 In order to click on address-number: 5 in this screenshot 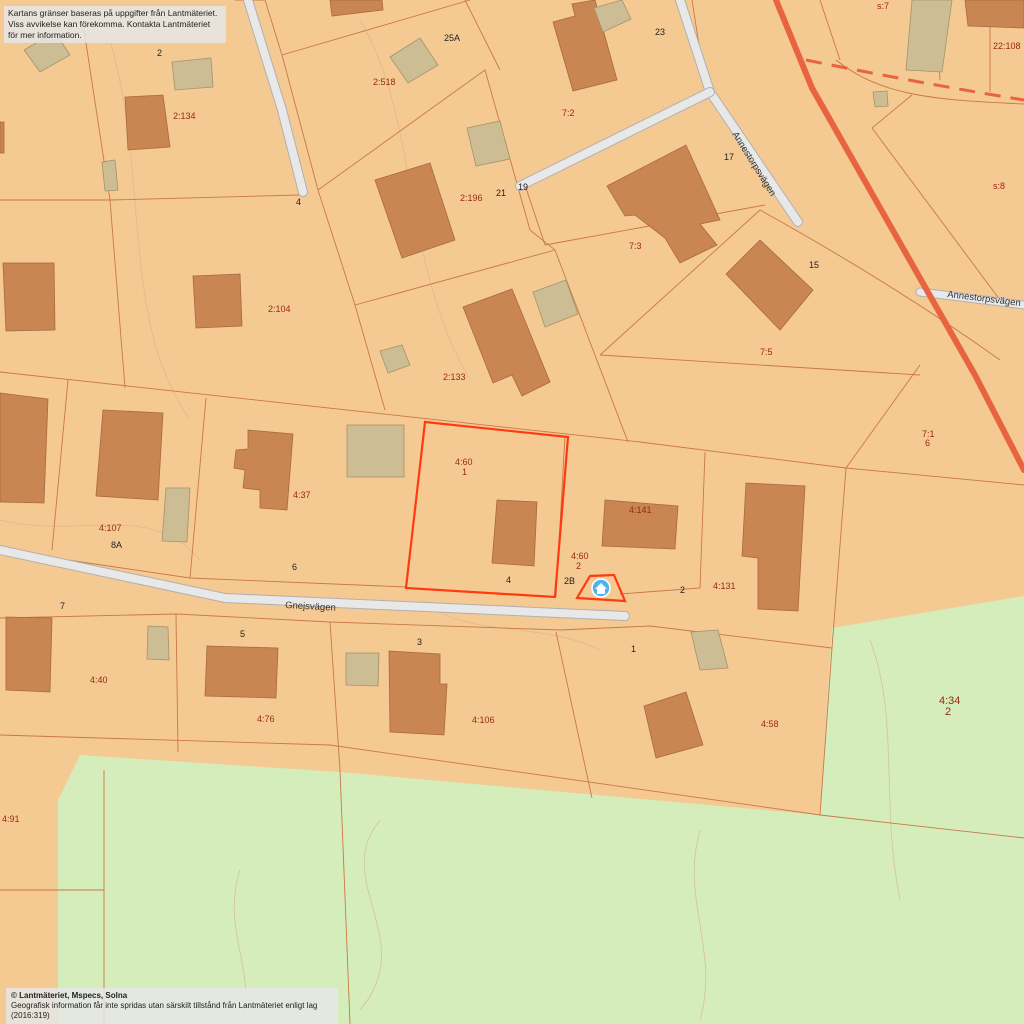, I will do `click(242, 634)`.